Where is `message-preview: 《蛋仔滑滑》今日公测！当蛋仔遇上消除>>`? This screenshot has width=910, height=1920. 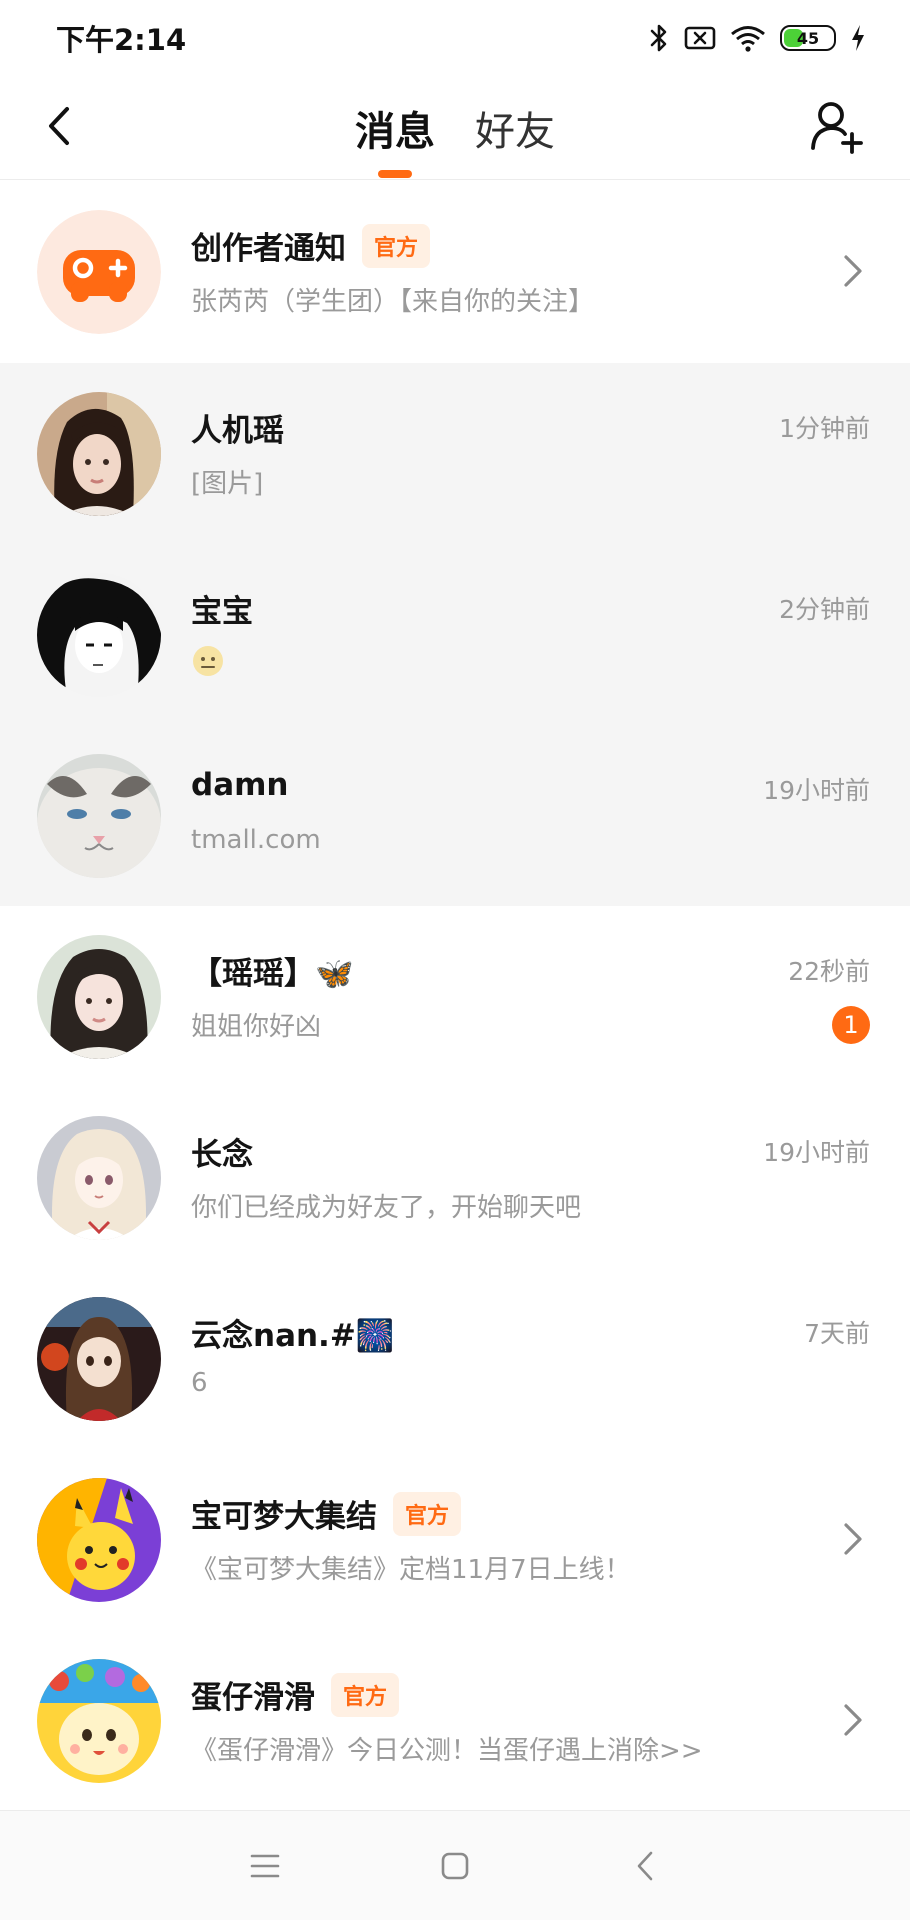 message-preview: 《蛋仔滑滑》今日公测！当蛋仔遇上消除>> is located at coordinates (447, 1751).